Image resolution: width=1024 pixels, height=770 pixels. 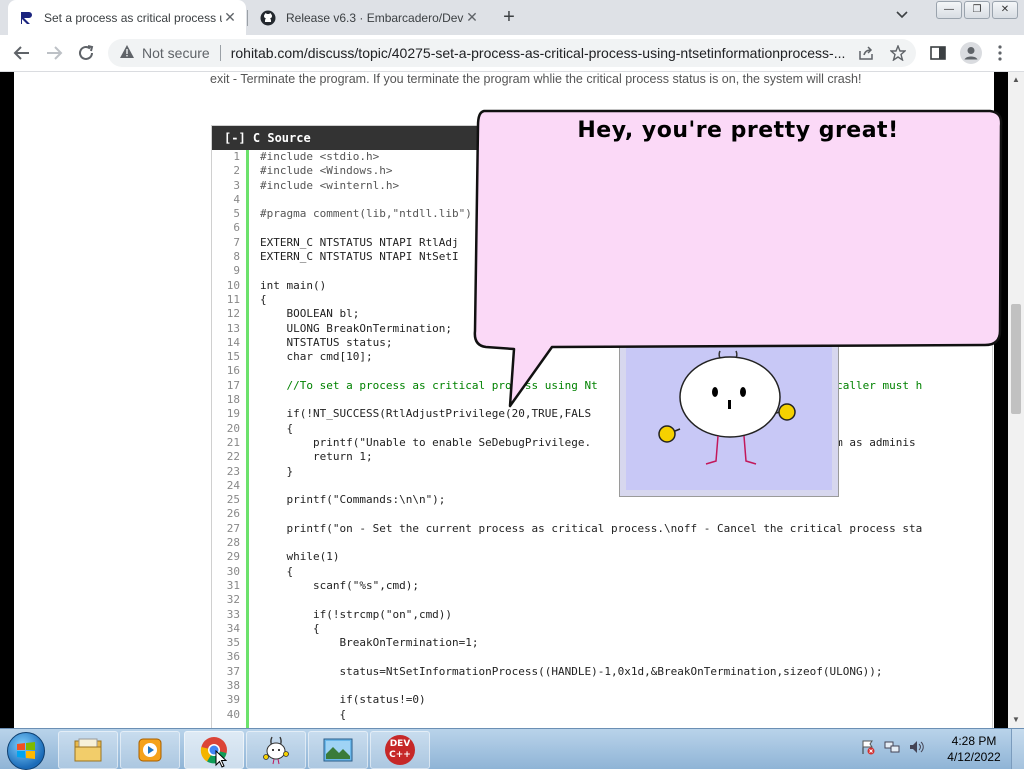 What do you see at coordinates (369, 643) in the screenshot?
I see `code-line: BreakOnTermination=1;` at bounding box center [369, 643].